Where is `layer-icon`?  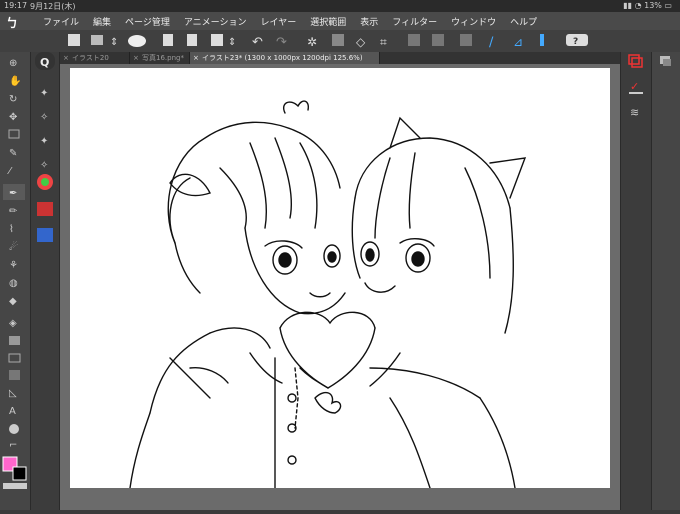
layer-icon is located at coordinates (634, 59).